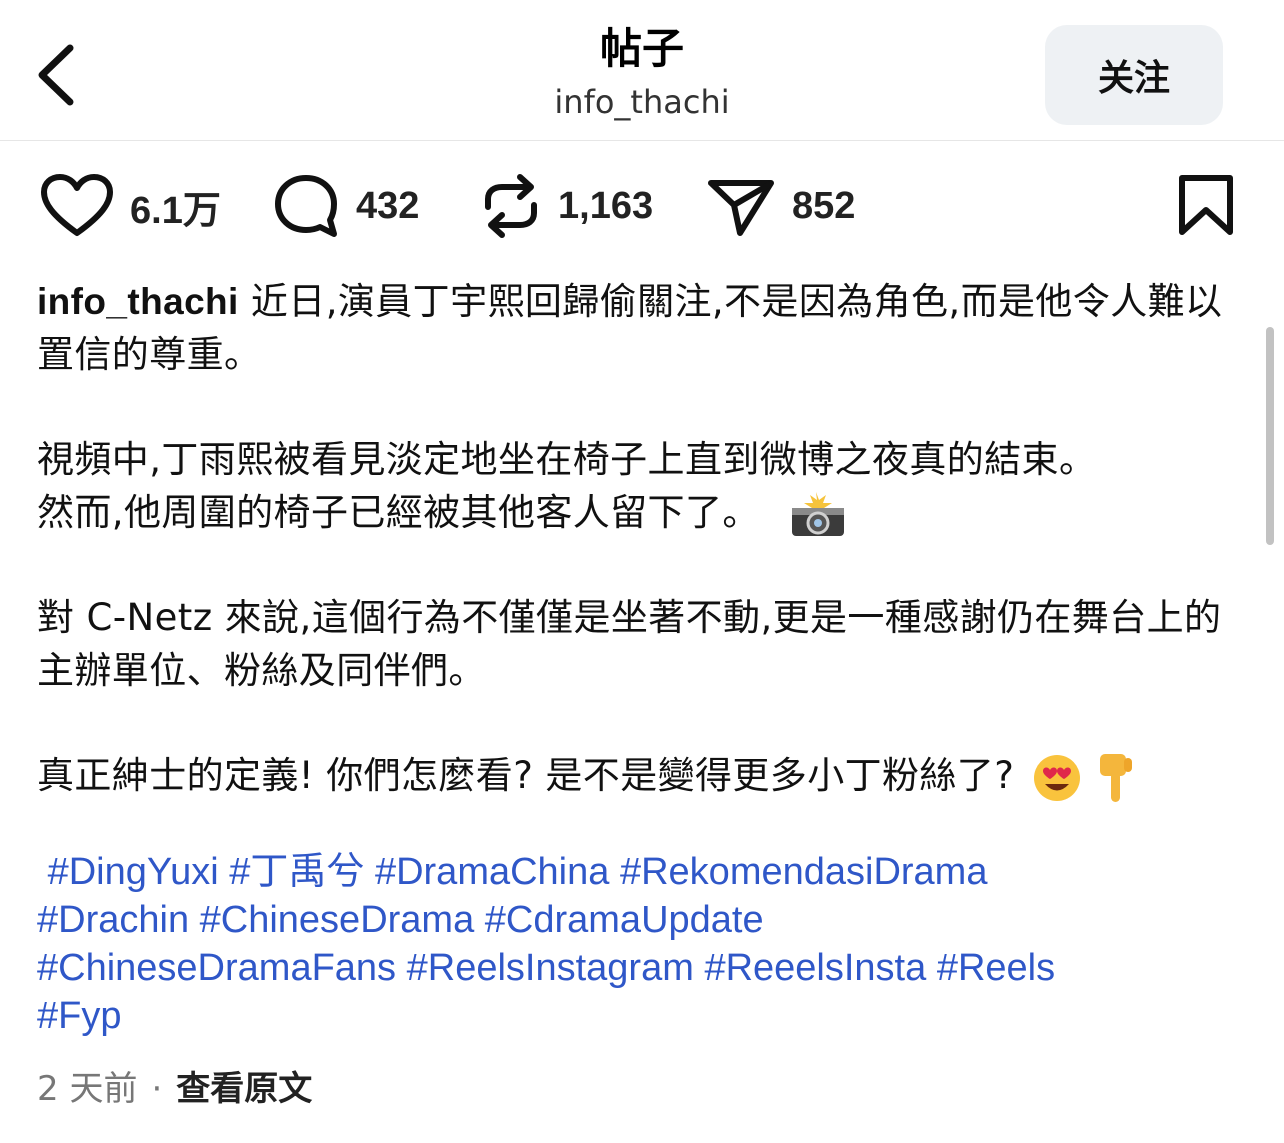 This screenshot has width=1284, height=1143. I want to click on title-block: 帖子 info_thachi, so click(642, 72).